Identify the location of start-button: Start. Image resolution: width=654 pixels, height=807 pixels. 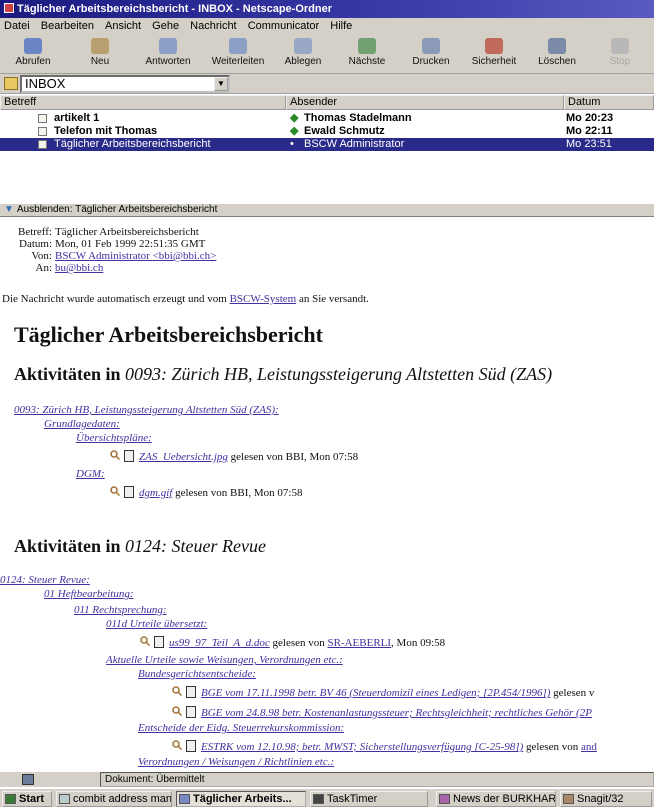
(27, 799).